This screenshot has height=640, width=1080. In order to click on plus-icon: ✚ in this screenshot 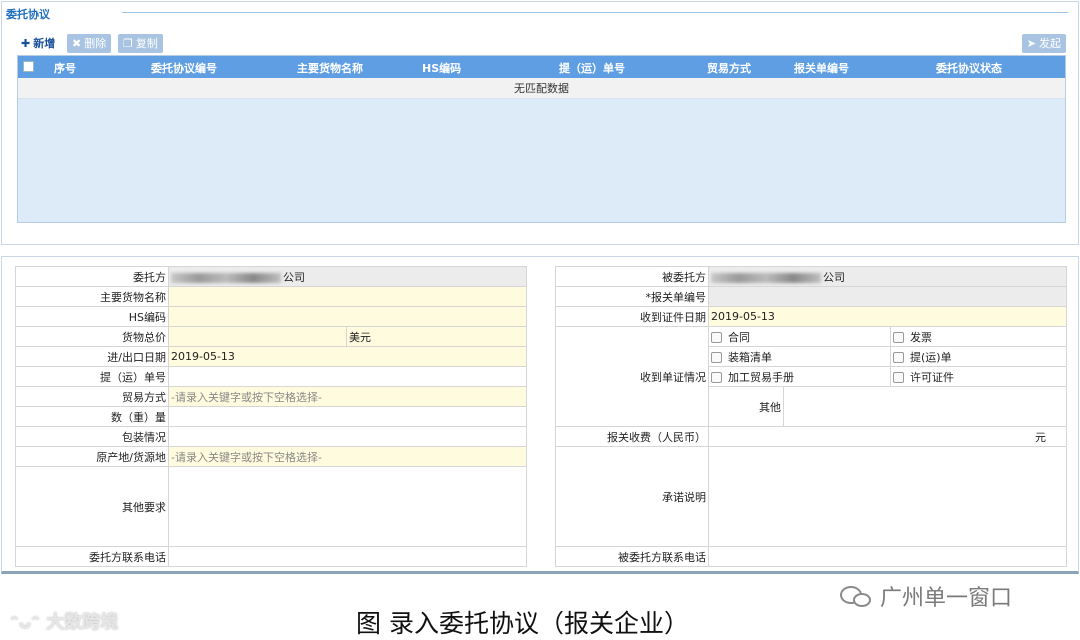, I will do `click(26, 43)`.